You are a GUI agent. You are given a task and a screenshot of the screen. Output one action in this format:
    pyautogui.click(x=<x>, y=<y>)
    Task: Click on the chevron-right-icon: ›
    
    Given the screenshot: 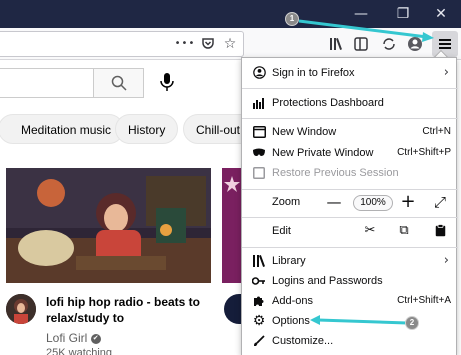 What is the action you would take?
    pyautogui.click(x=446, y=72)
    